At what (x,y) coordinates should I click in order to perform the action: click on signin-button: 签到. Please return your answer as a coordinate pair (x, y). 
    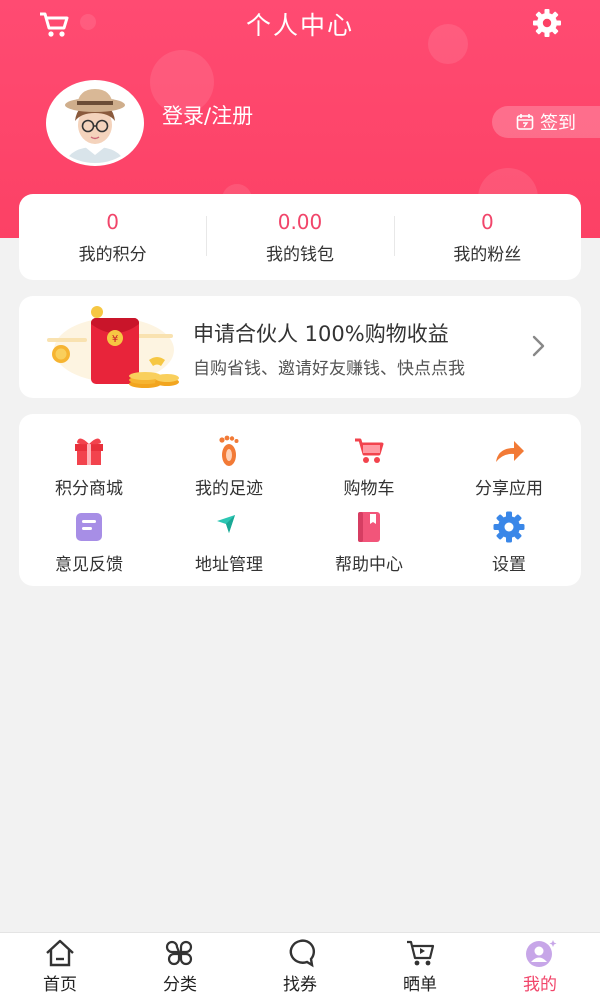
    Looking at the image, I should click on (546, 122).